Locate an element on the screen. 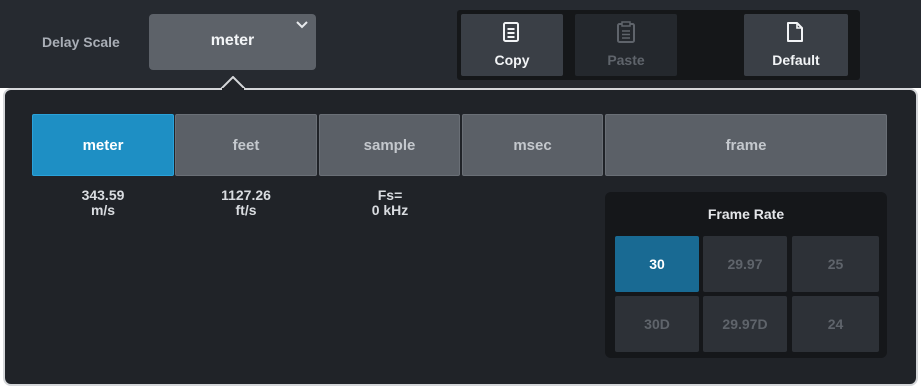 Image resolution: width=921 pixels, height=388 pixels. scale-tab-label: msec is located at coordinates (532, 145).